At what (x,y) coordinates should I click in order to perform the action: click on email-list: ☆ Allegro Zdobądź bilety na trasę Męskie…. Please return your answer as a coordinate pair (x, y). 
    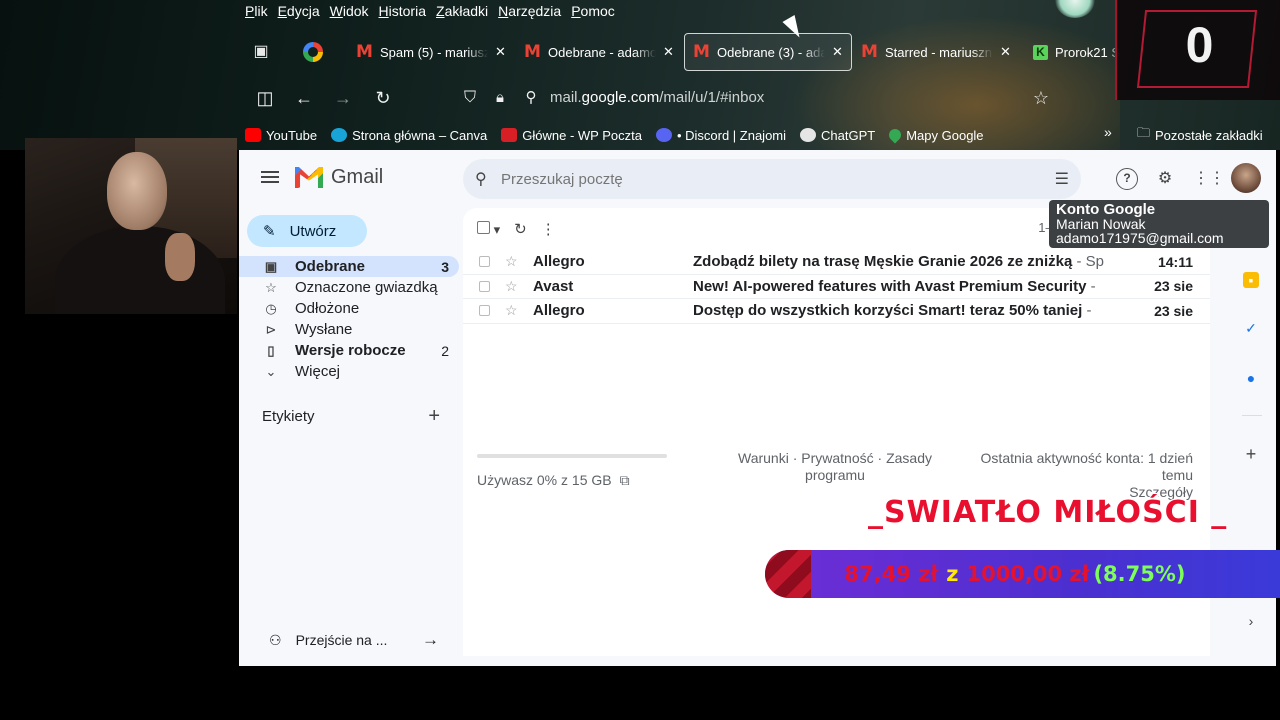
    Looking at the image, I should click on (836, 287).